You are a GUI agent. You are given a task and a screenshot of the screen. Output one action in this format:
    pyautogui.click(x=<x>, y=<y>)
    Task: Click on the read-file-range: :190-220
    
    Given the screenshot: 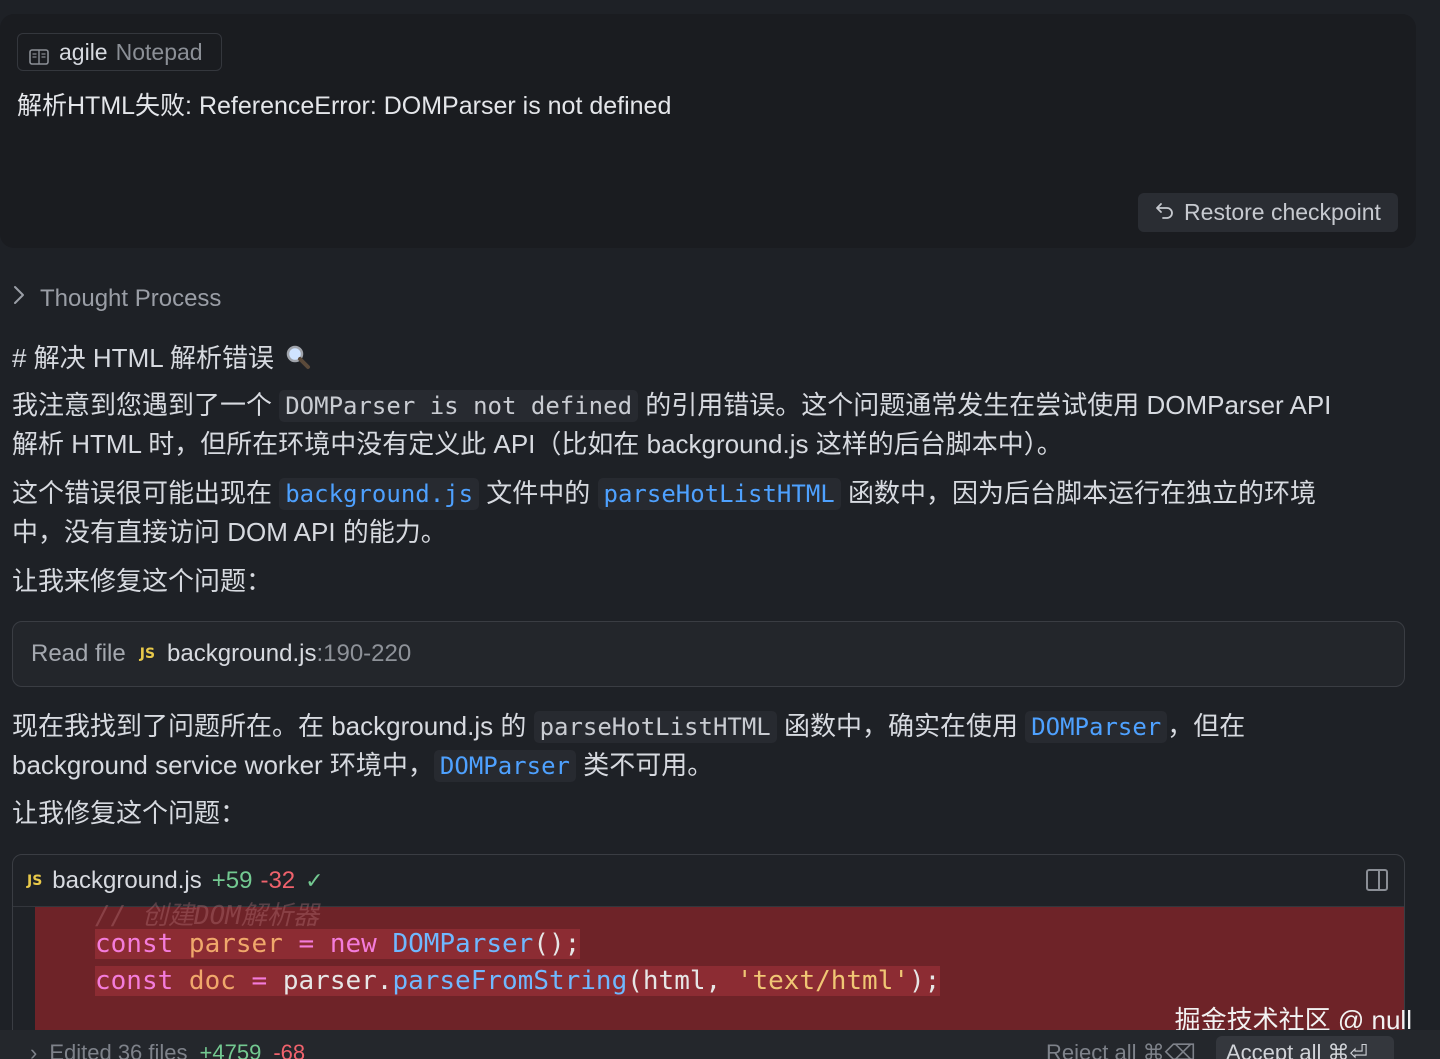 What is the action you would take?
    pyautogui.click(x=364, y=653)
    